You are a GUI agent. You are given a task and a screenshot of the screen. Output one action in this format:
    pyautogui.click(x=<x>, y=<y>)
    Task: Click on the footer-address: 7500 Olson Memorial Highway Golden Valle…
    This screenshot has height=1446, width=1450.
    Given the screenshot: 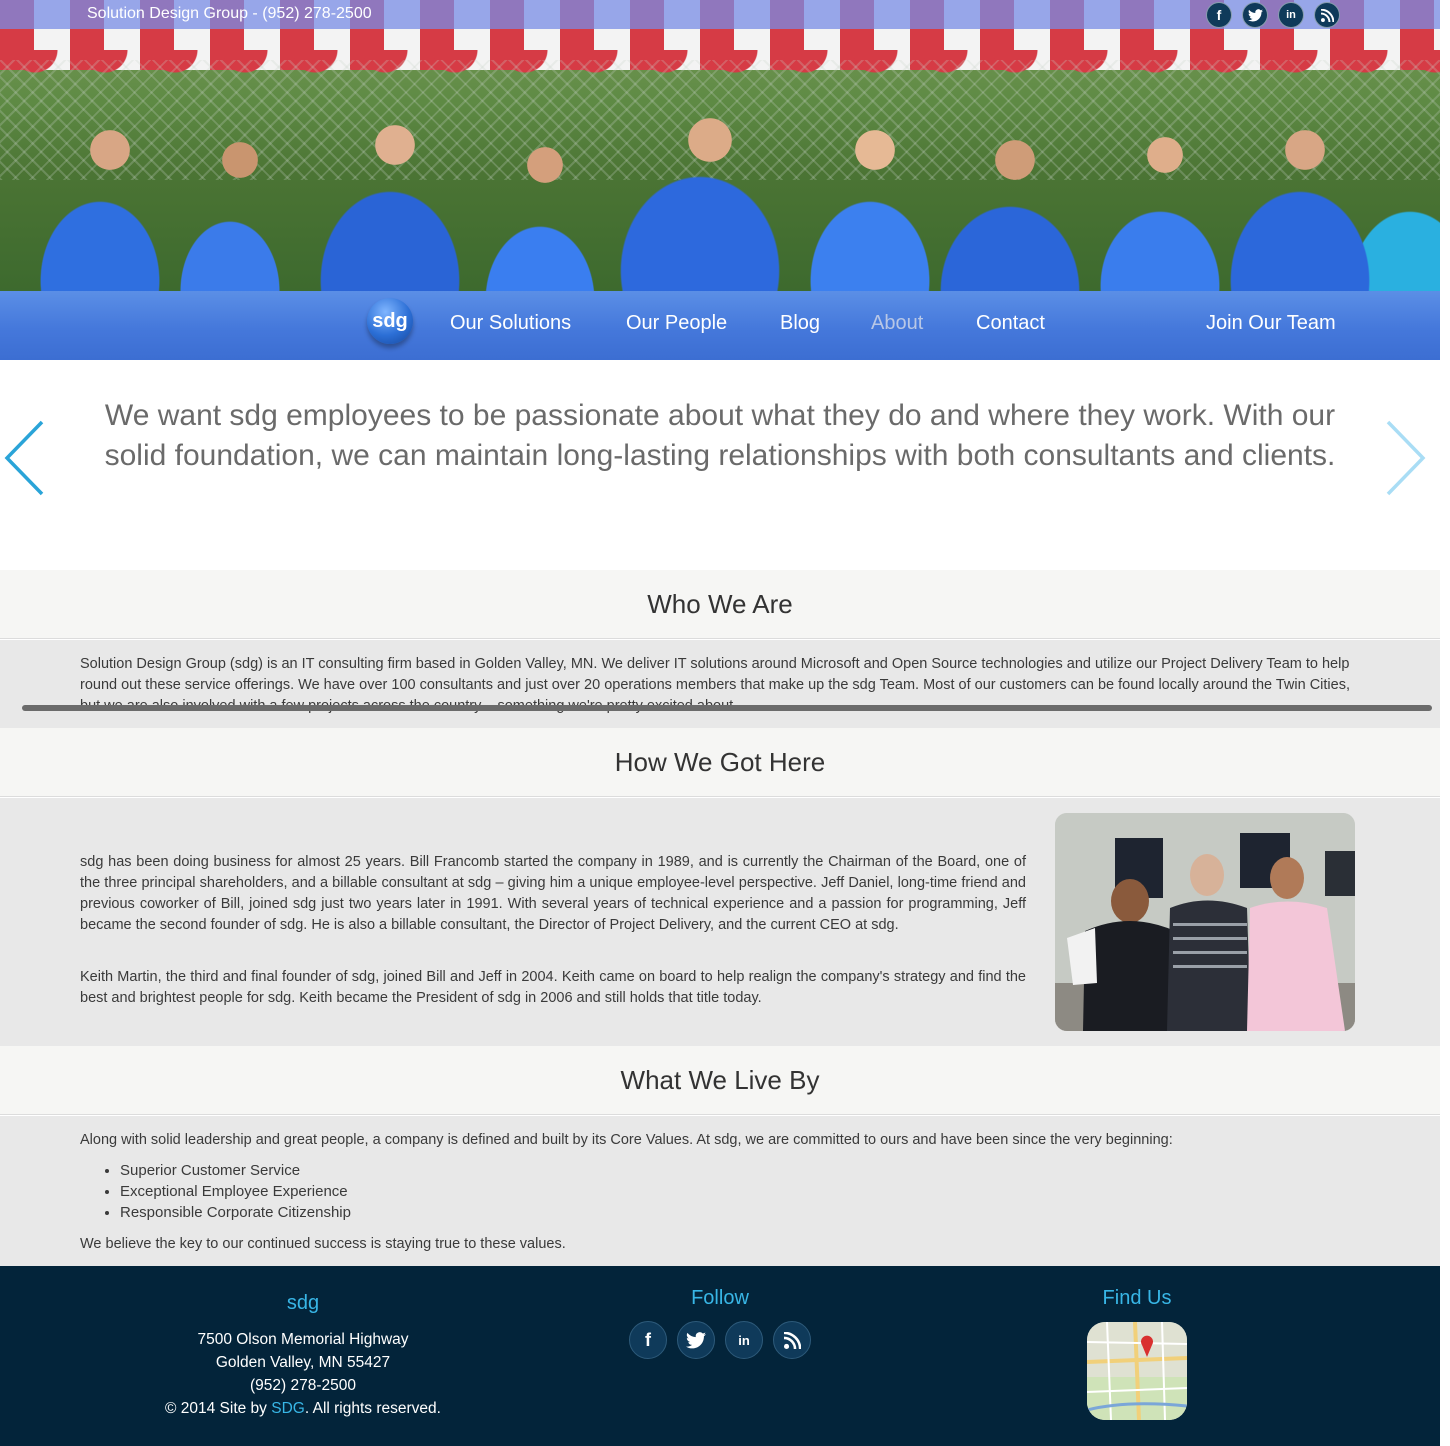 What is the action you would take?
    pyautogui.click(x=303, y=1374)
    